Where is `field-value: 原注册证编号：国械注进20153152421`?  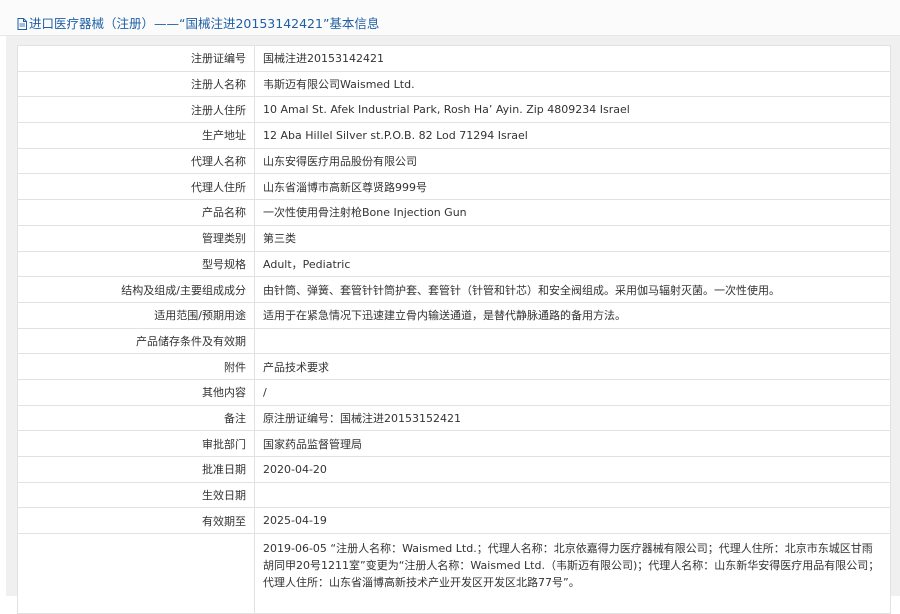
field-value: 原注册证编号：国械注进20153152421 is located at coordinates (572, 418).